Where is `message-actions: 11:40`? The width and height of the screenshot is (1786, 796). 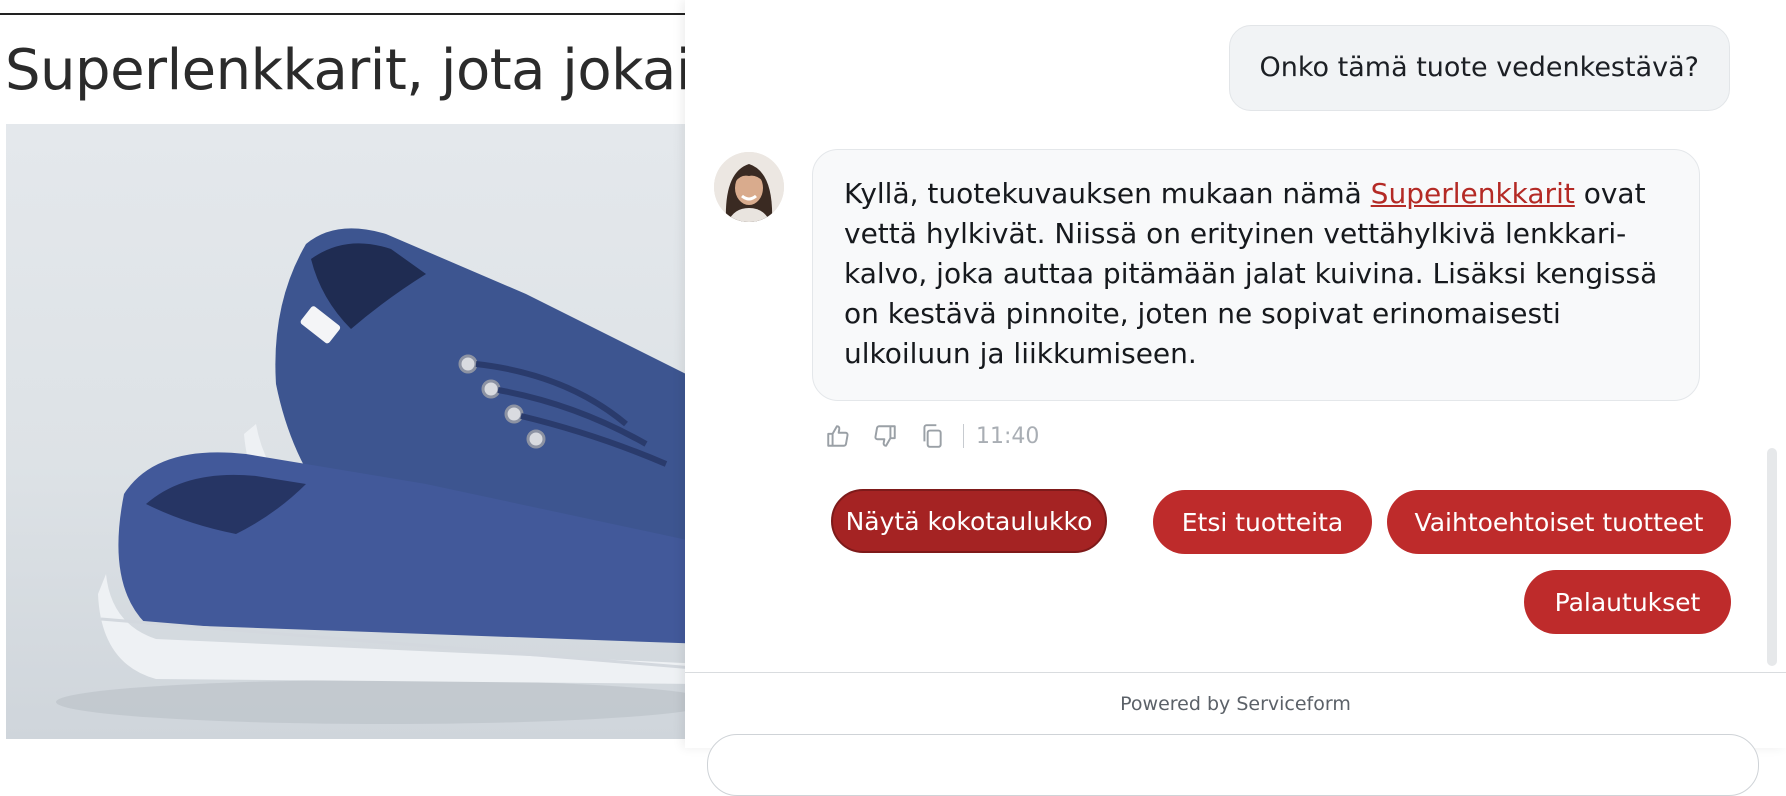 message-actions: 11:40 is located at coordinates (929, 436).